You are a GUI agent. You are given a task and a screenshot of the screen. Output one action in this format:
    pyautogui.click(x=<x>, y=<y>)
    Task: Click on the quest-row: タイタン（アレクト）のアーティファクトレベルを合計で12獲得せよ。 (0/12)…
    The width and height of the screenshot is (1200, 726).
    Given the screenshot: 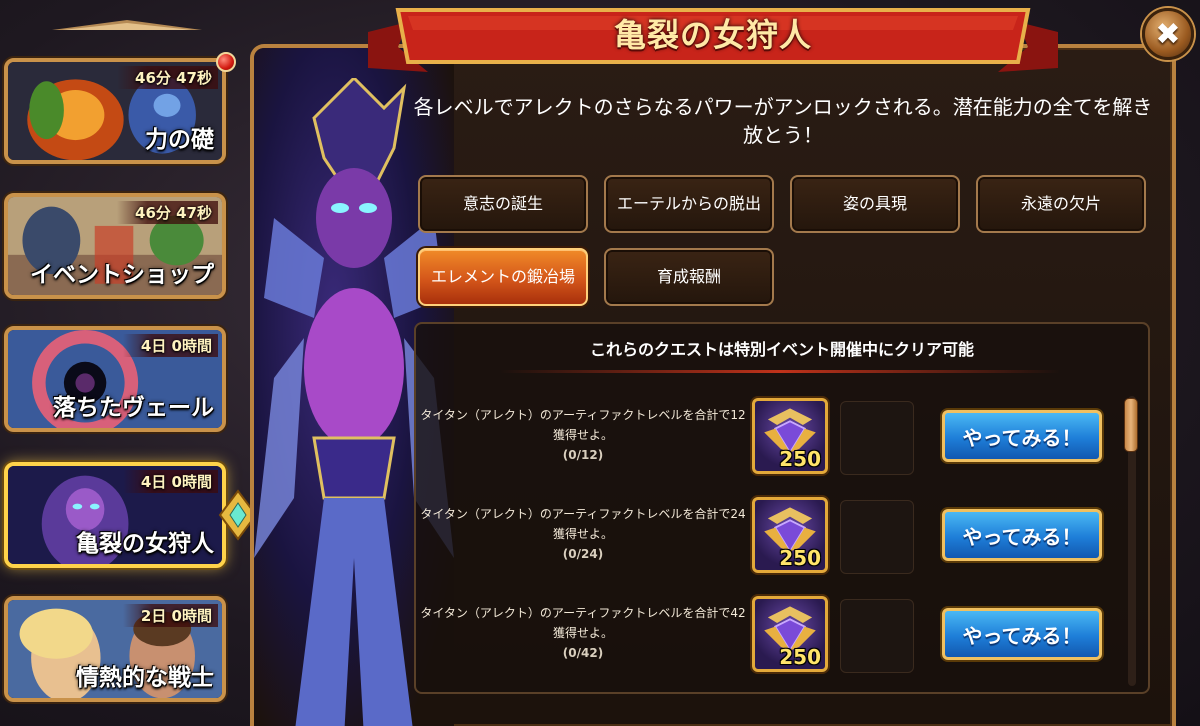 What is the action you would take?
    pyautogui.click(x=770, y=446)
    